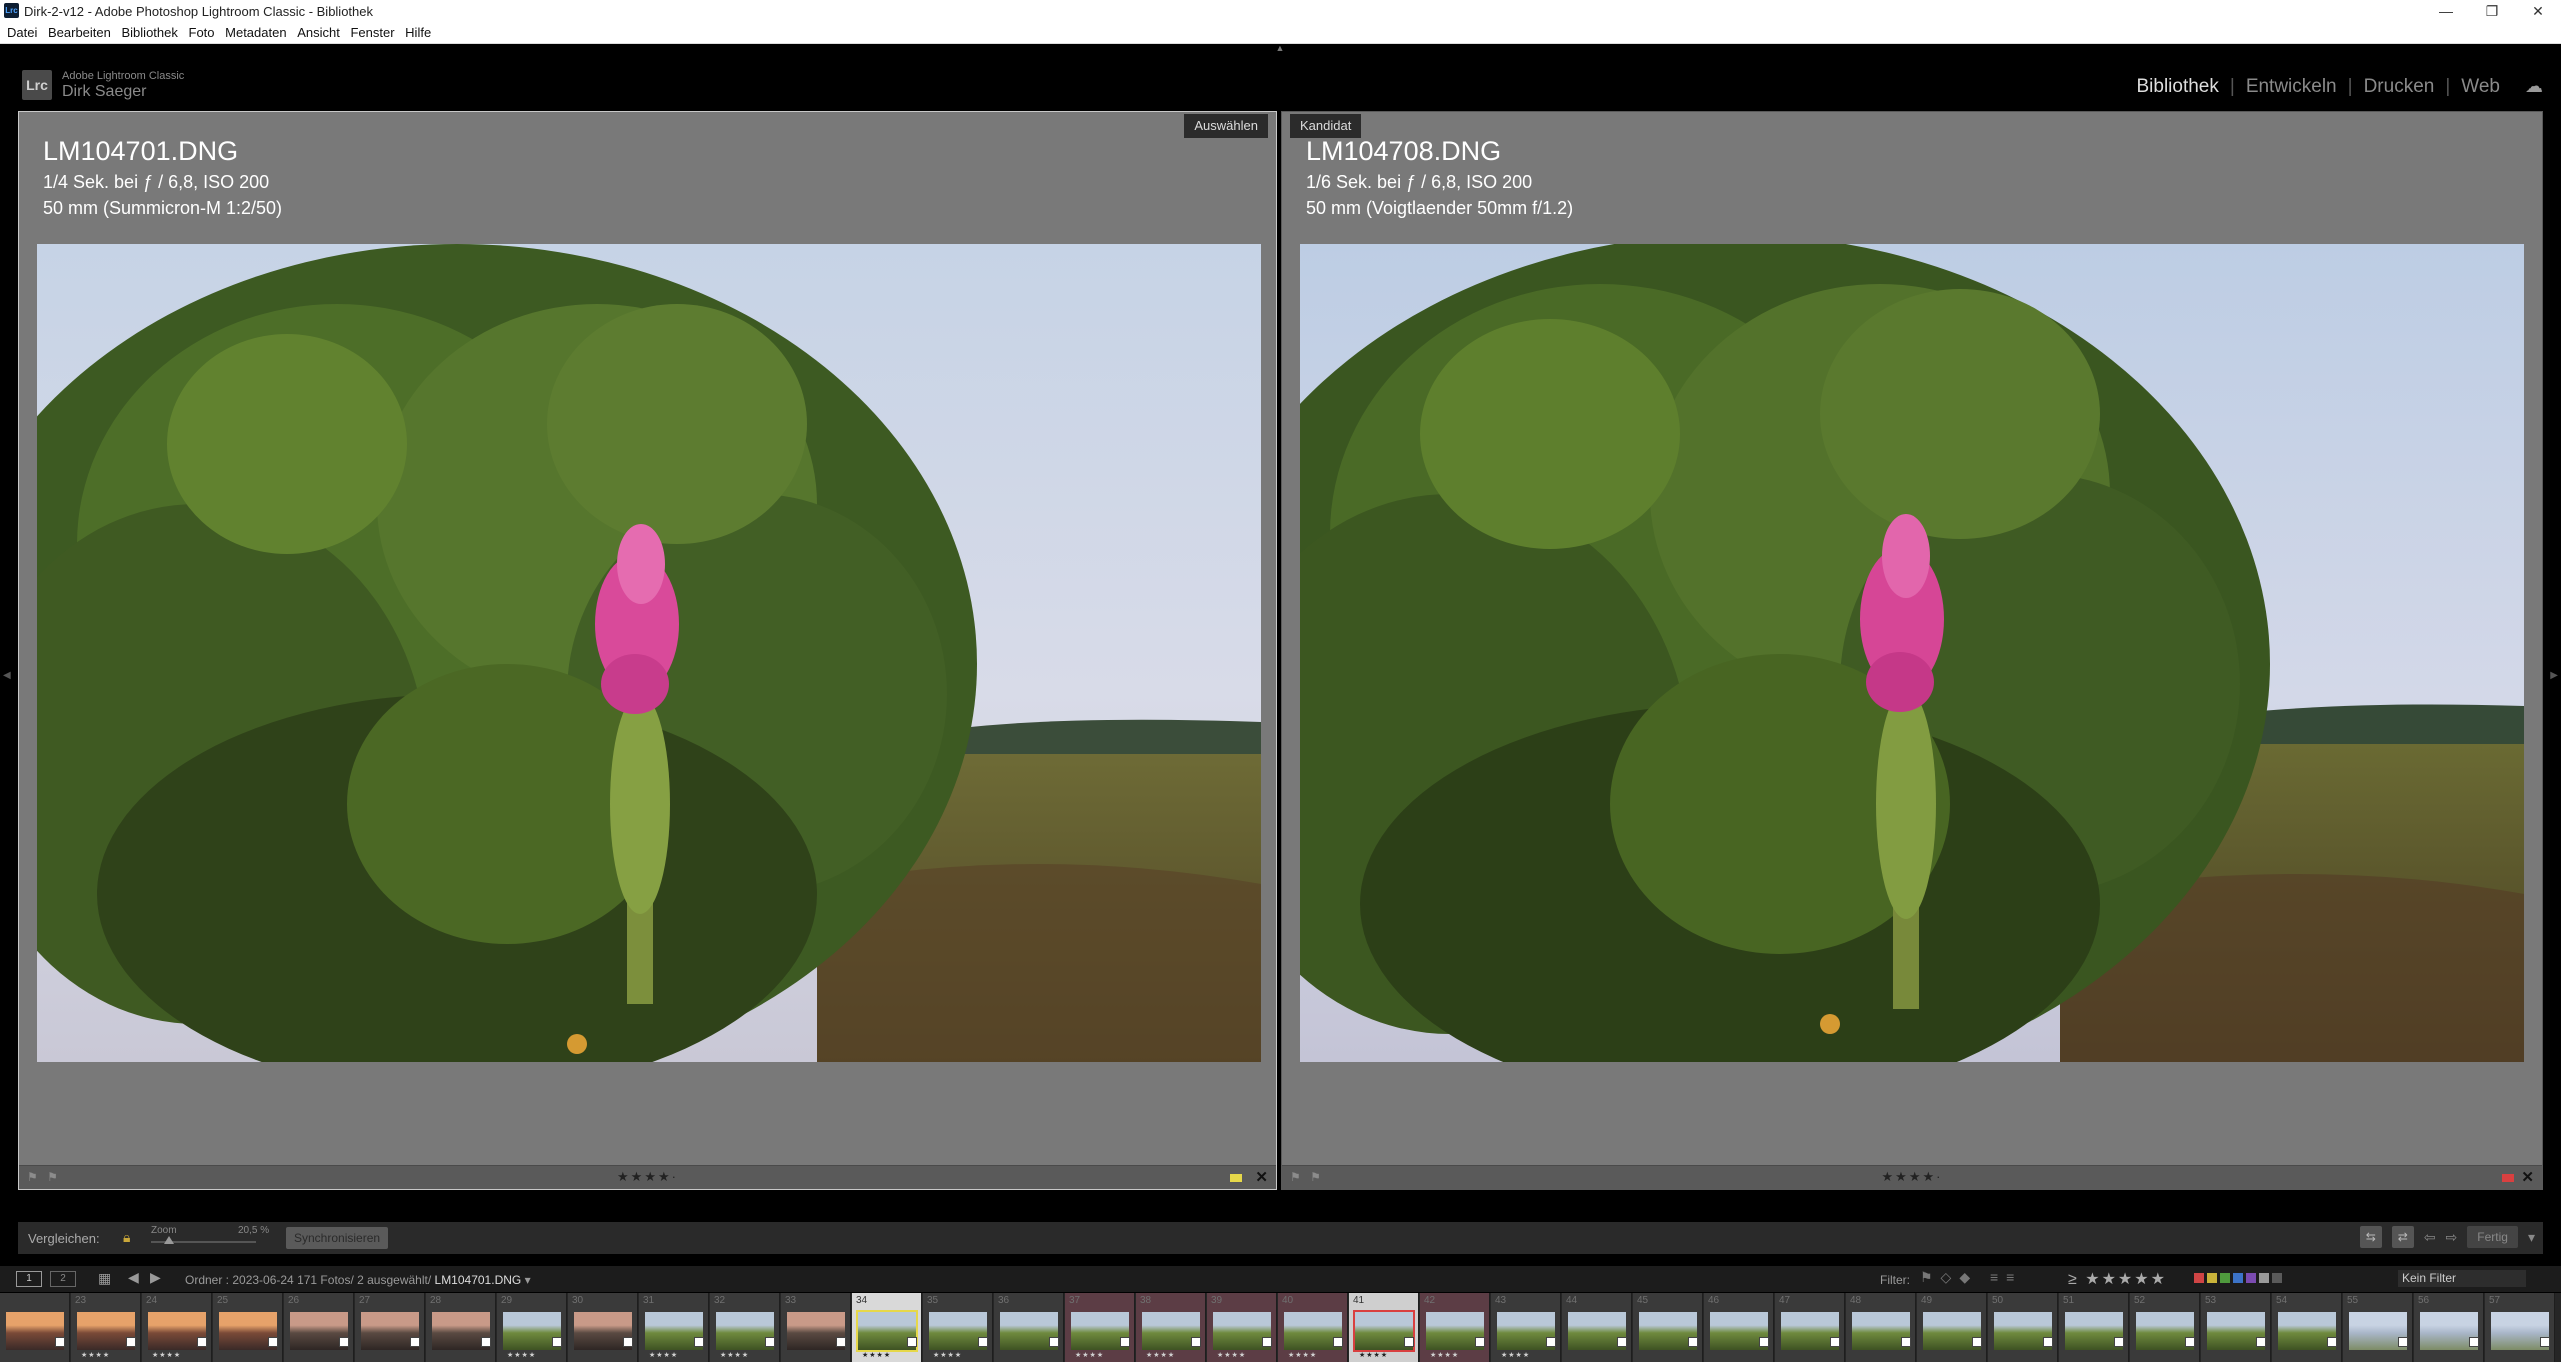 Image resolution: width=2561 pixels, height=1362 pixels. Describe the element at coordinates (133, 1277) in the screenshot. I see `back-arrow-icon: ◀` at that location.